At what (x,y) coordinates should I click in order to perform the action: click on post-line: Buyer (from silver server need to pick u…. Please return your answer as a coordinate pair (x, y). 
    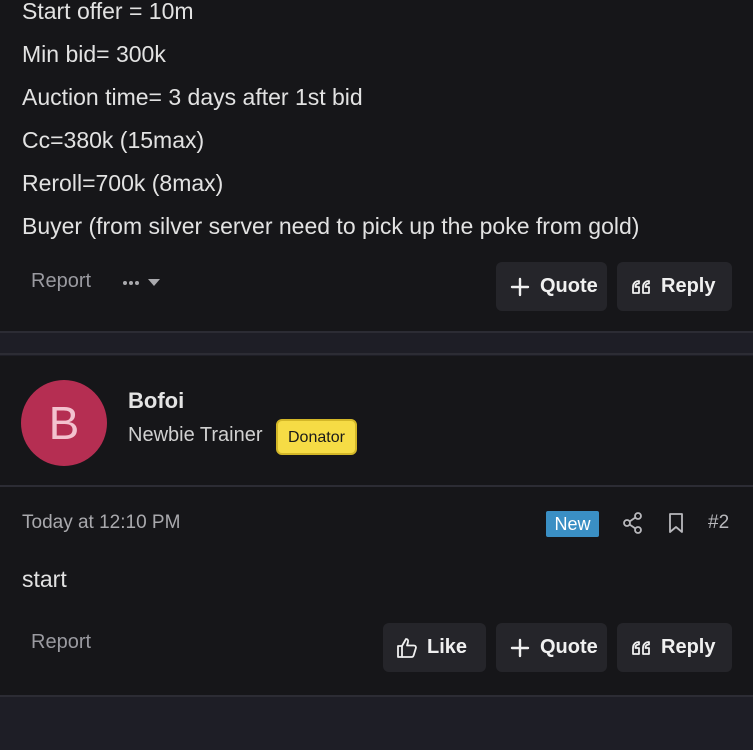
    Looking at the image, I should click on (331, 226).